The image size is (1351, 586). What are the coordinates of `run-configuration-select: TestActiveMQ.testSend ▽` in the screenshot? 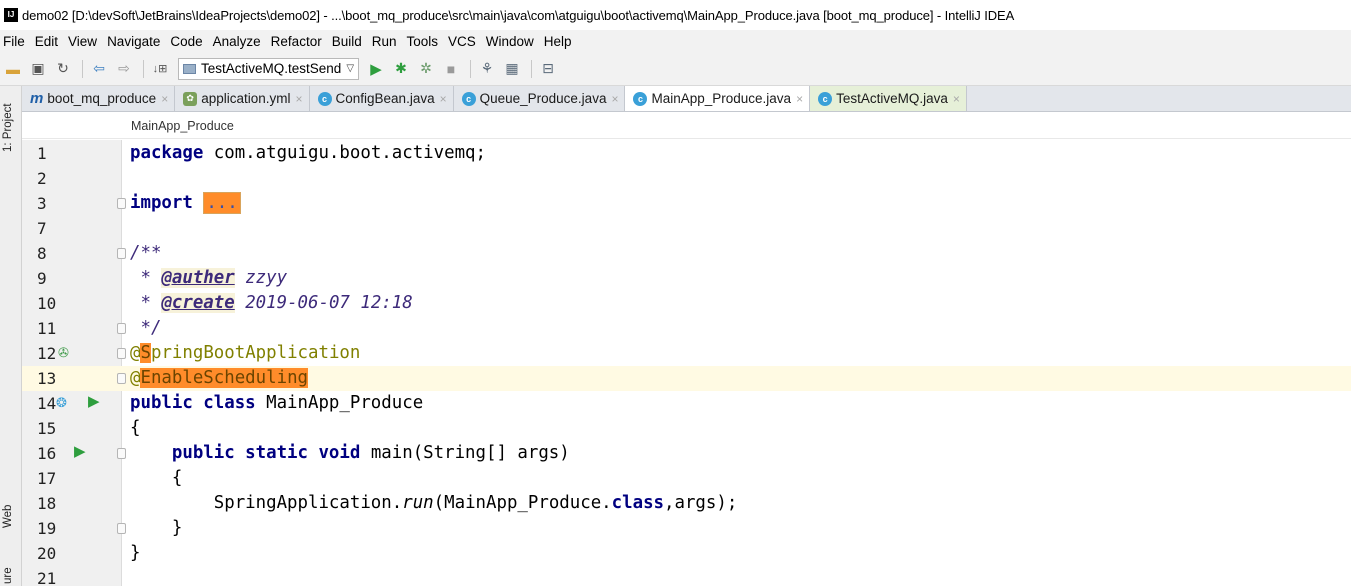 It's located at (269, 68).